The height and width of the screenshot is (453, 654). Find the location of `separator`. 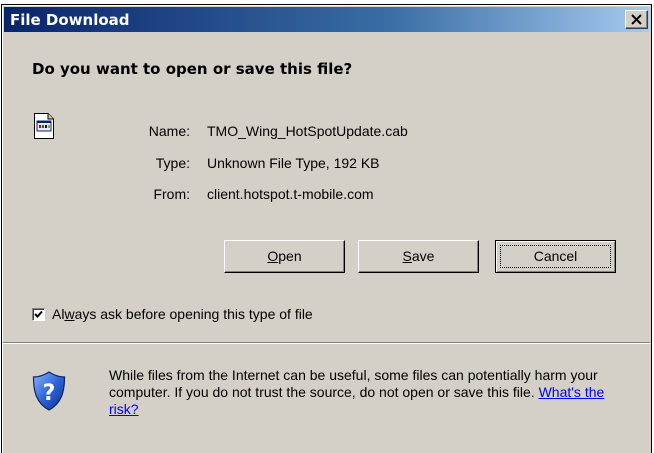

separator is located at coordinates (326, 343).